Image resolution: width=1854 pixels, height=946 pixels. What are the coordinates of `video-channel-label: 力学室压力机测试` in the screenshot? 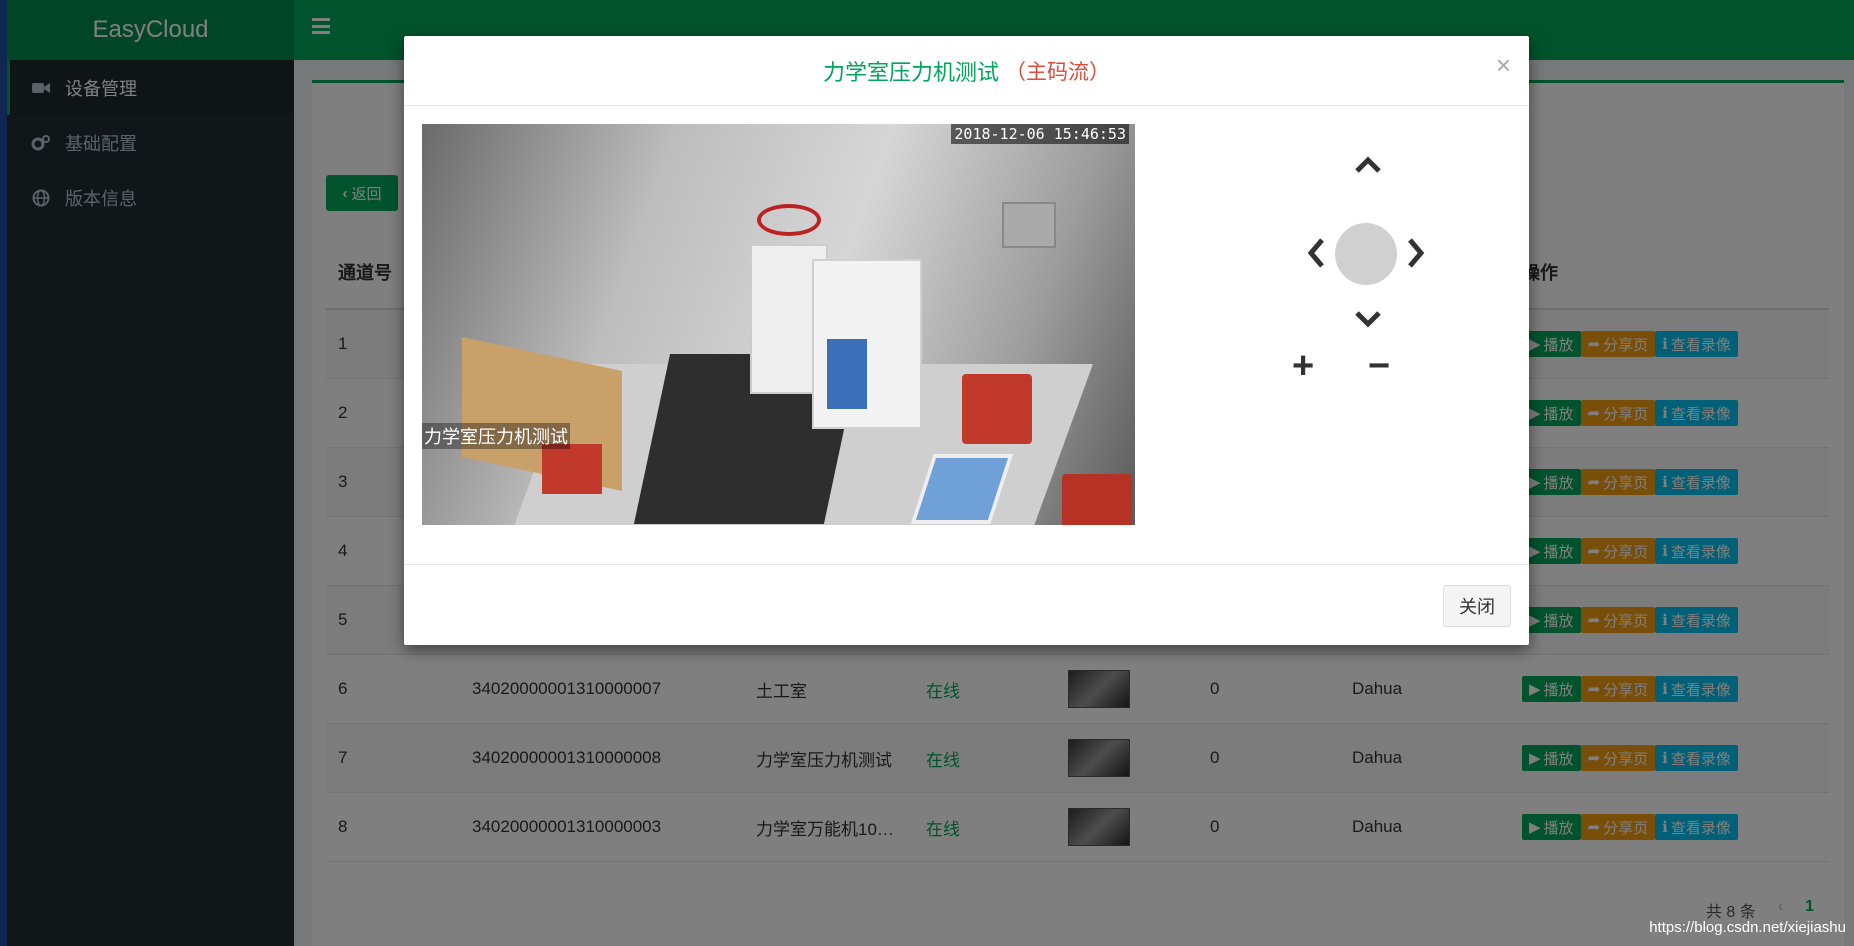 It's located at (496, 436).